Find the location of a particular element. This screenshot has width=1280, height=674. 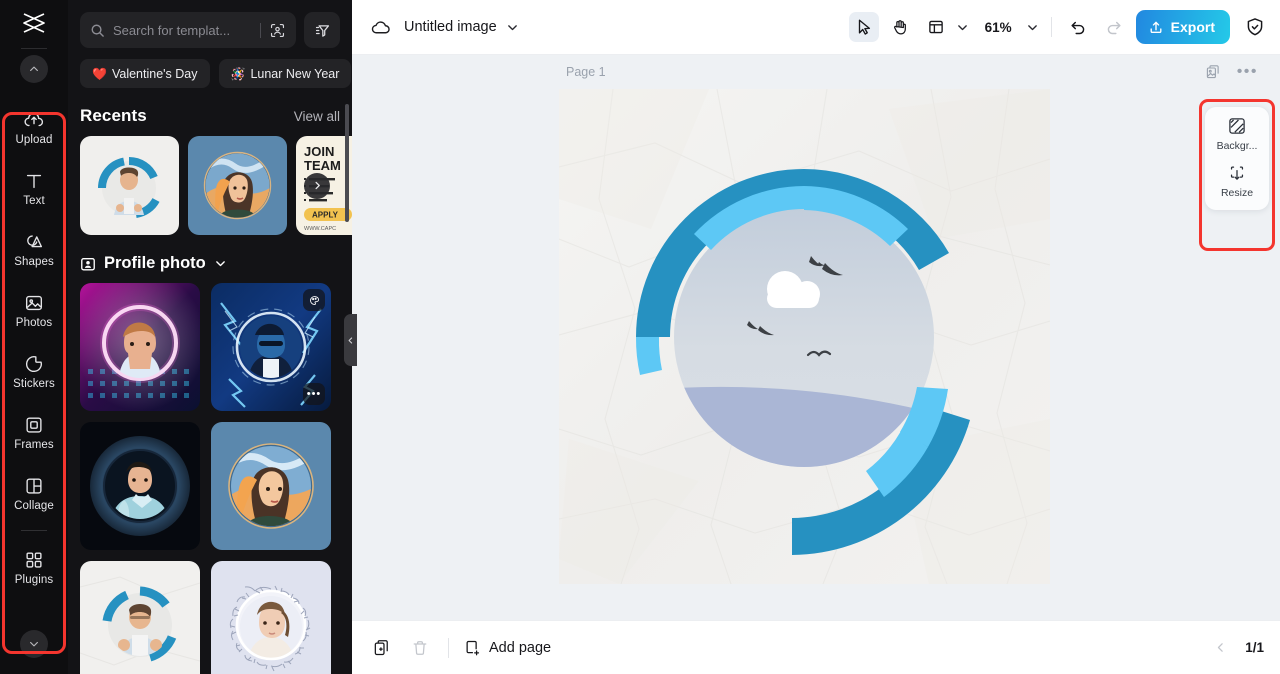

heart-icon: ❤️ is located at coordinates (99, 73).